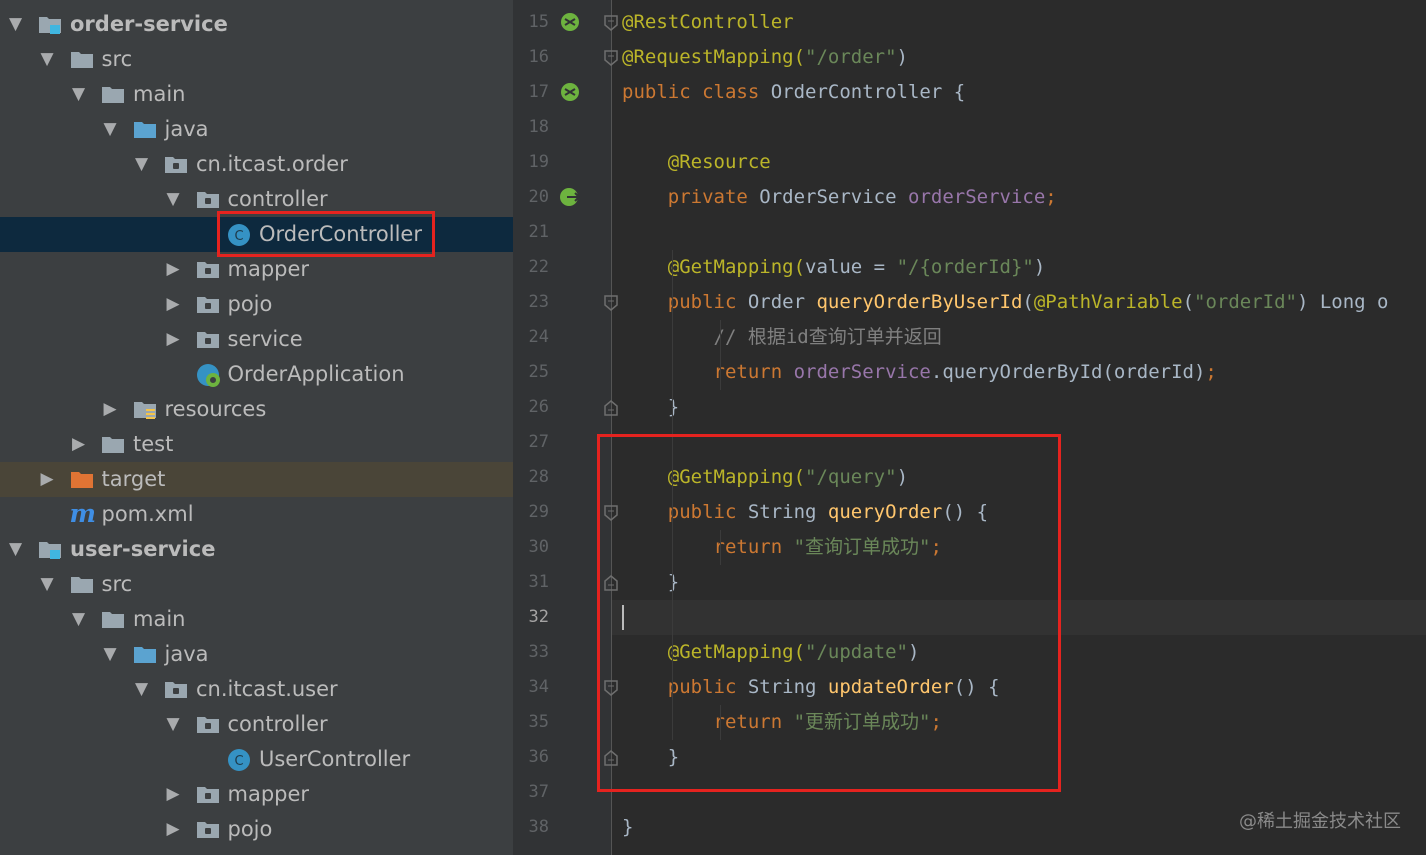 This screenshot has width=1426, height=855. What do you see at coordinates (268, 269) in the screenshot?
I see `tree-item-label: mapper` at bounding box center [268, 269].